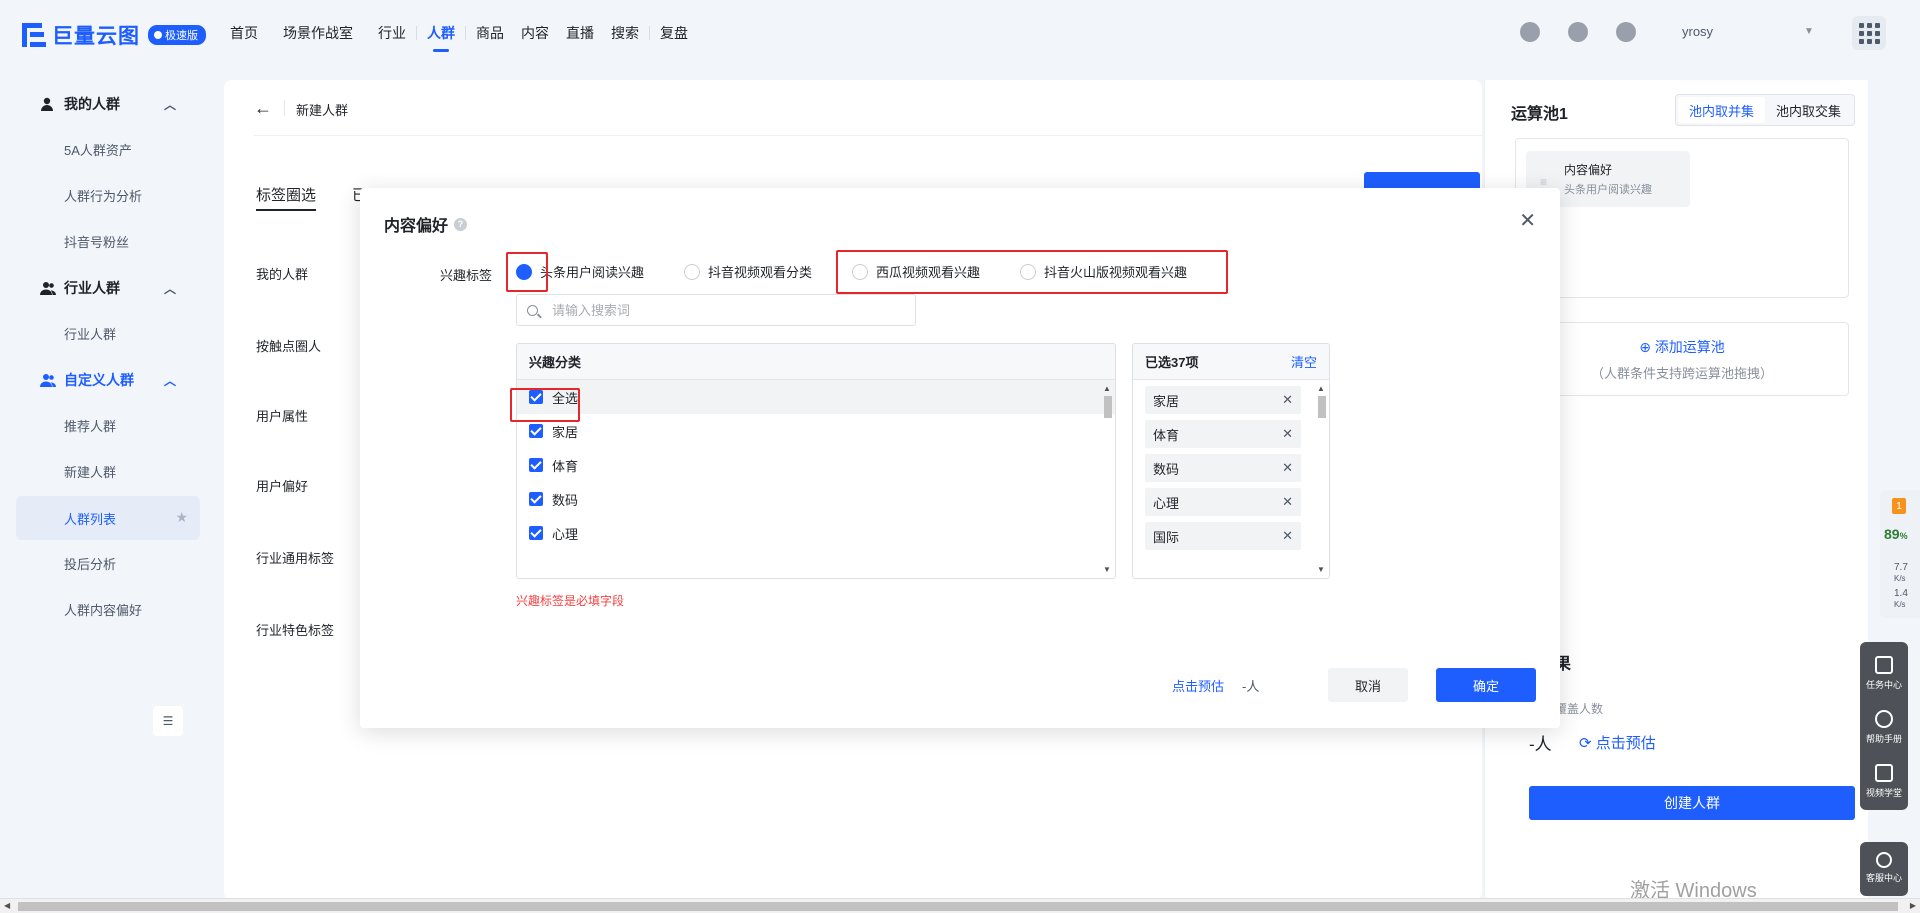 Image resolution: width=1920 pixels, height=913 pixels. Describe the element at coordinates (1682, 218) in the screenshot. I see `pool-drop-area: ≡ 内容偏好 头条用户阅读兴趣` at that location.